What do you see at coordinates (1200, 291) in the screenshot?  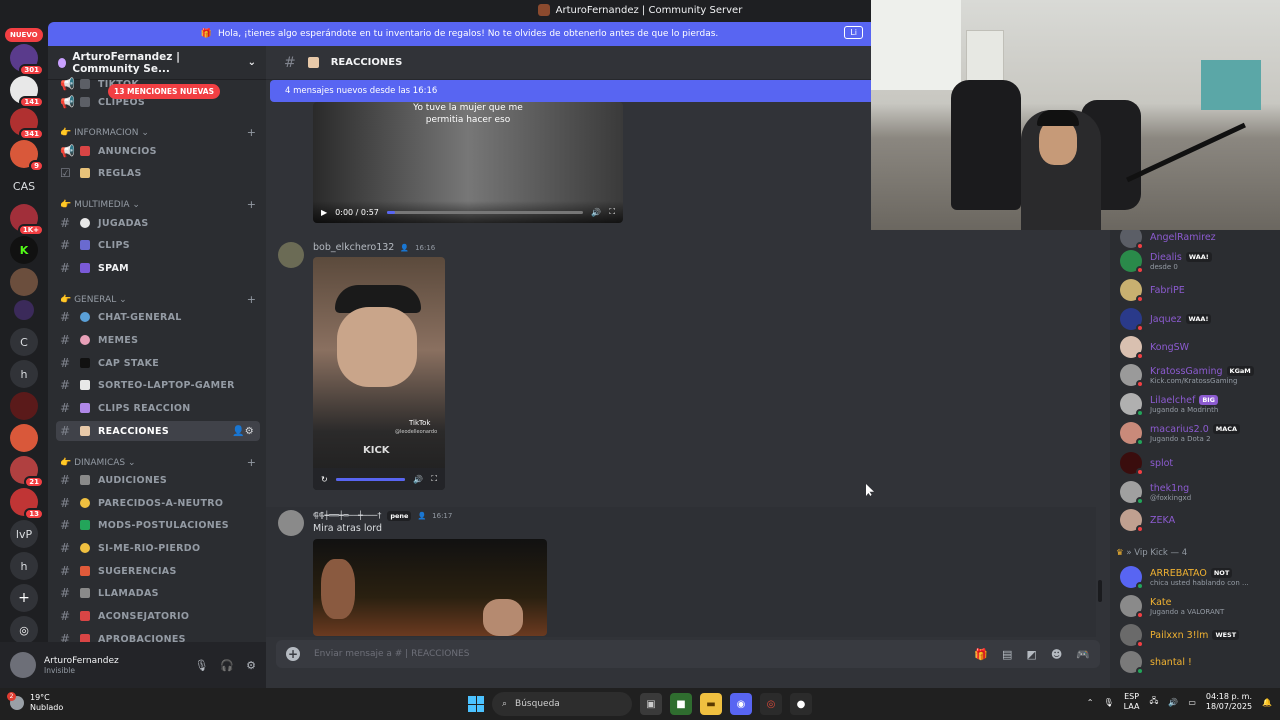 I see `member-item: FabriPE` at bounding box center [1200, 291].